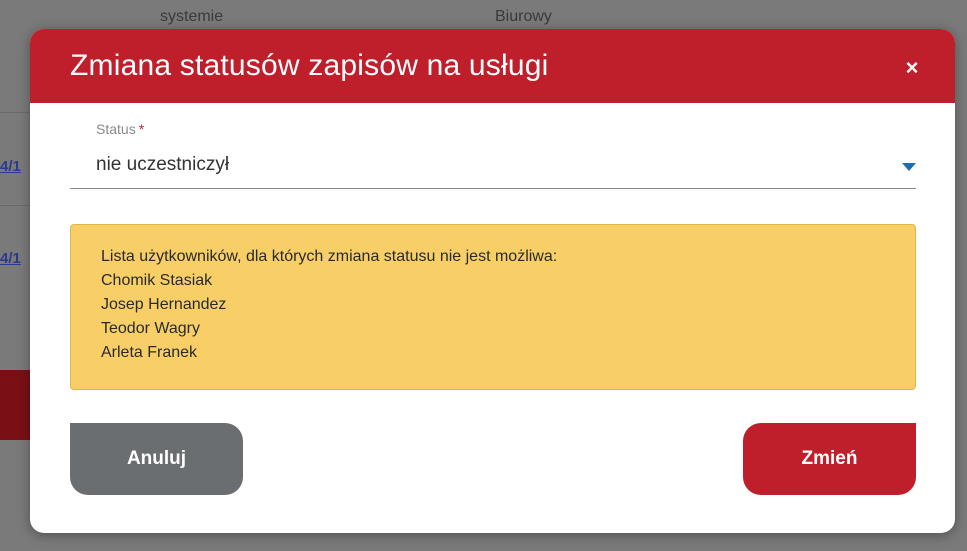 The image size is (967, 551). What do you see at coordinates (162, 165) in the screenshot?
I see `status-selected-value: nie uczestniczył` at bounding box center [162, 165].